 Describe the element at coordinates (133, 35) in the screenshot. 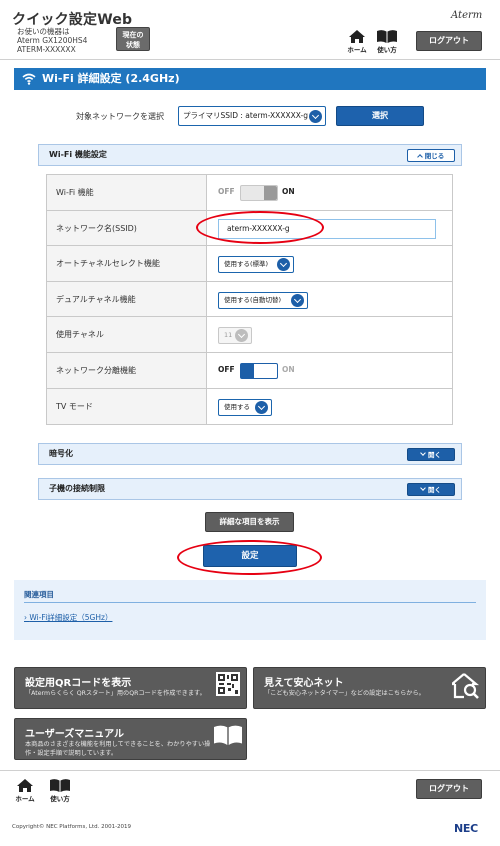

I see `status-button-line: 現在の` at that location.